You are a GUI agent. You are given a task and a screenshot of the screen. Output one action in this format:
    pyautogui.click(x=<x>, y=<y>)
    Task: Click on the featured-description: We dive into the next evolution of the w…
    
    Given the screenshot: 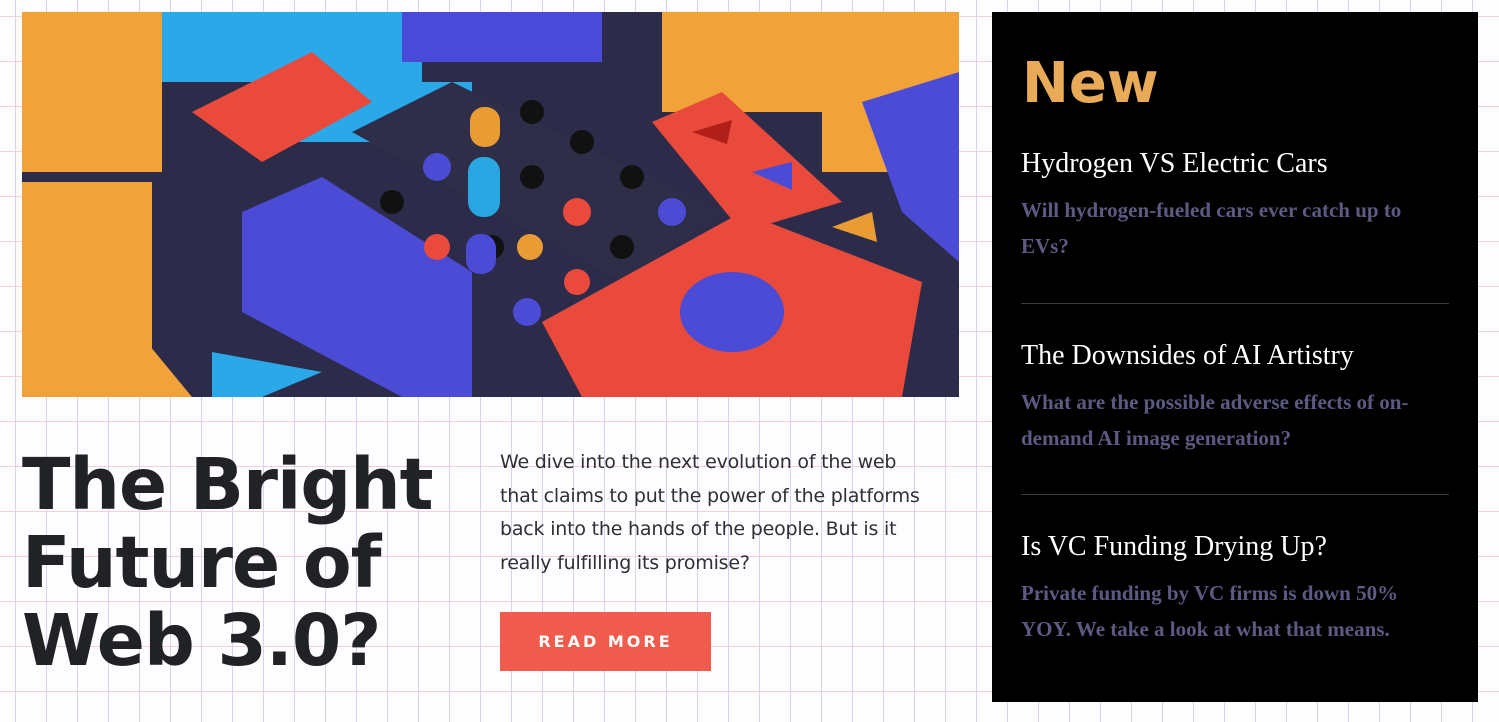 What is the action you would take?
    pyautogui.click(x=710, y=512)
    